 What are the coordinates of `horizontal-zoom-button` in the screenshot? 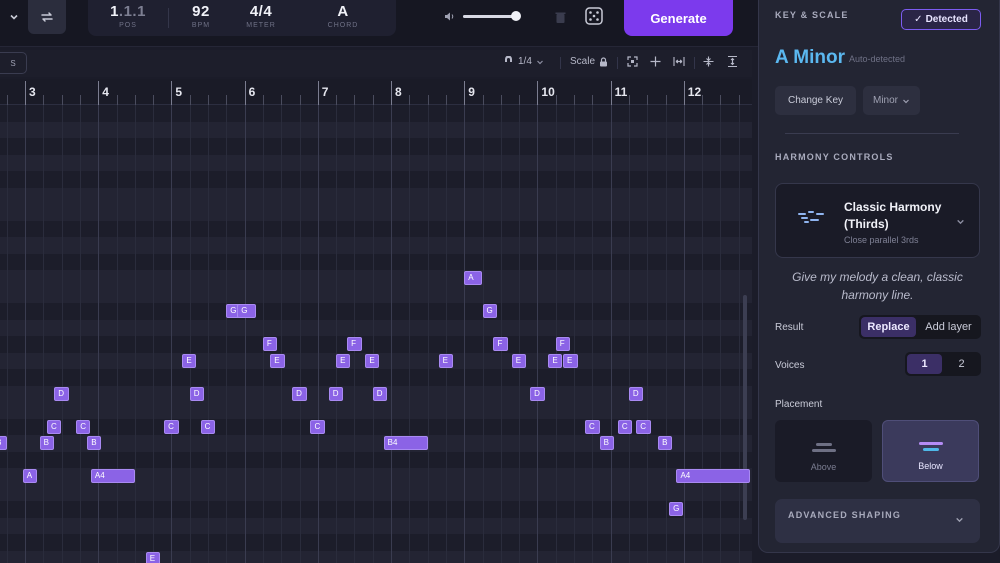 It's located at (679, 61).